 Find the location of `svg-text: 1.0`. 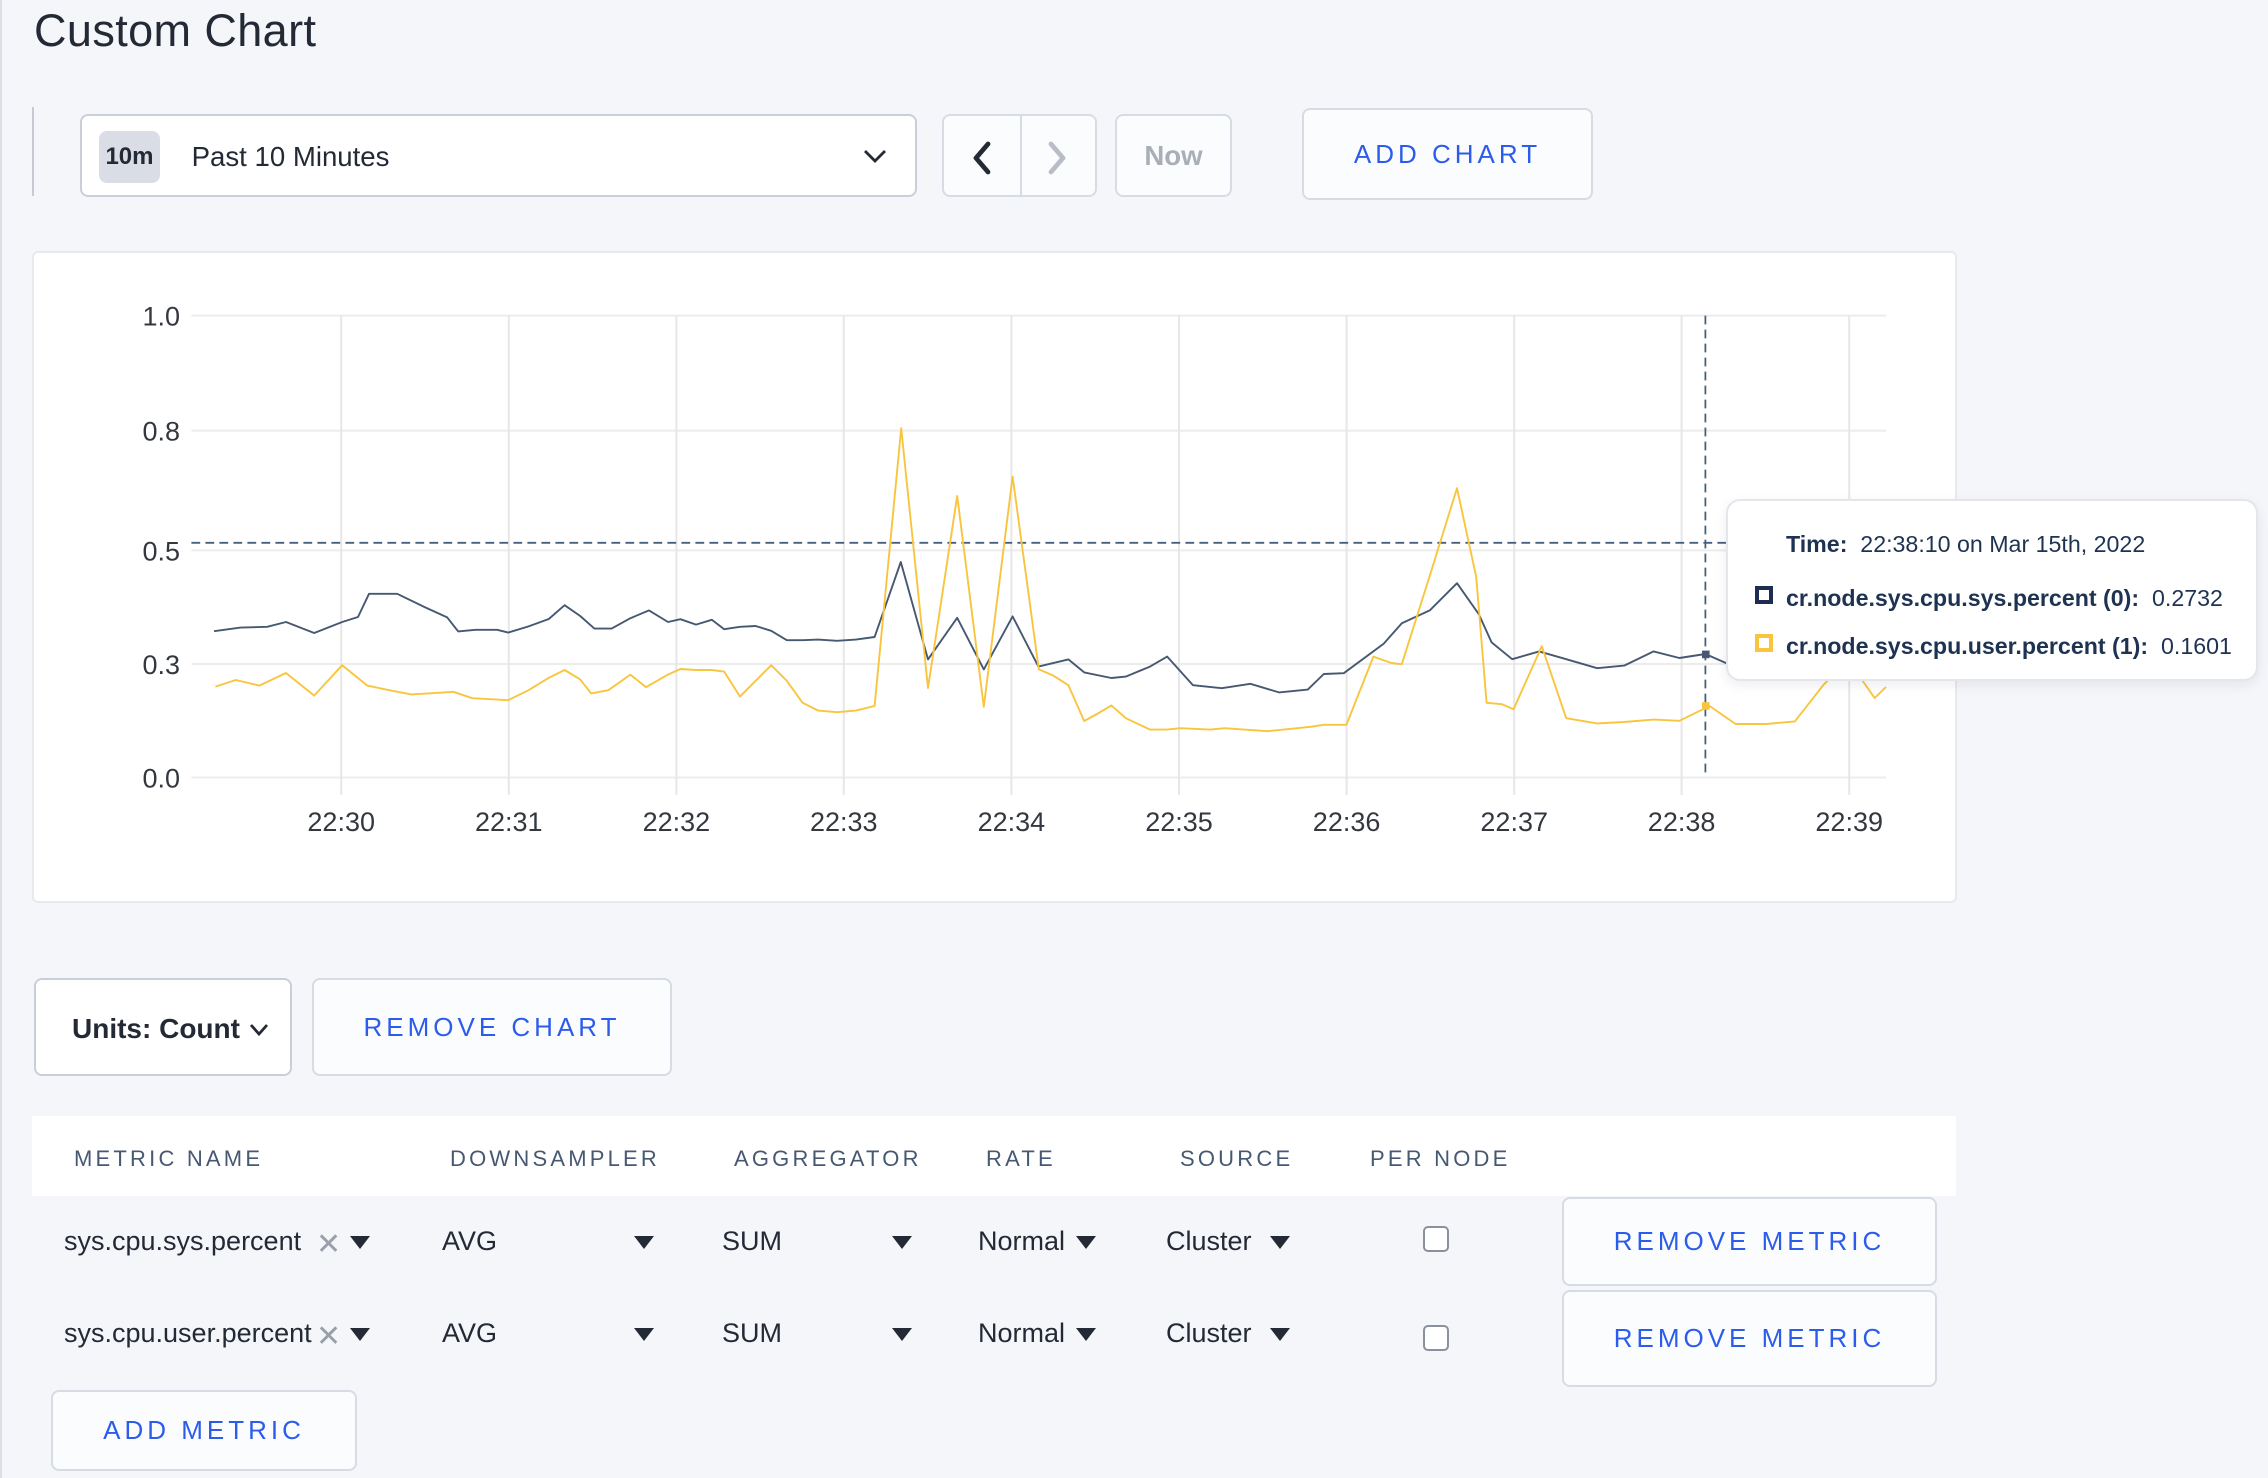

svg-text: 1.0 is located at coordinates (161, 317).